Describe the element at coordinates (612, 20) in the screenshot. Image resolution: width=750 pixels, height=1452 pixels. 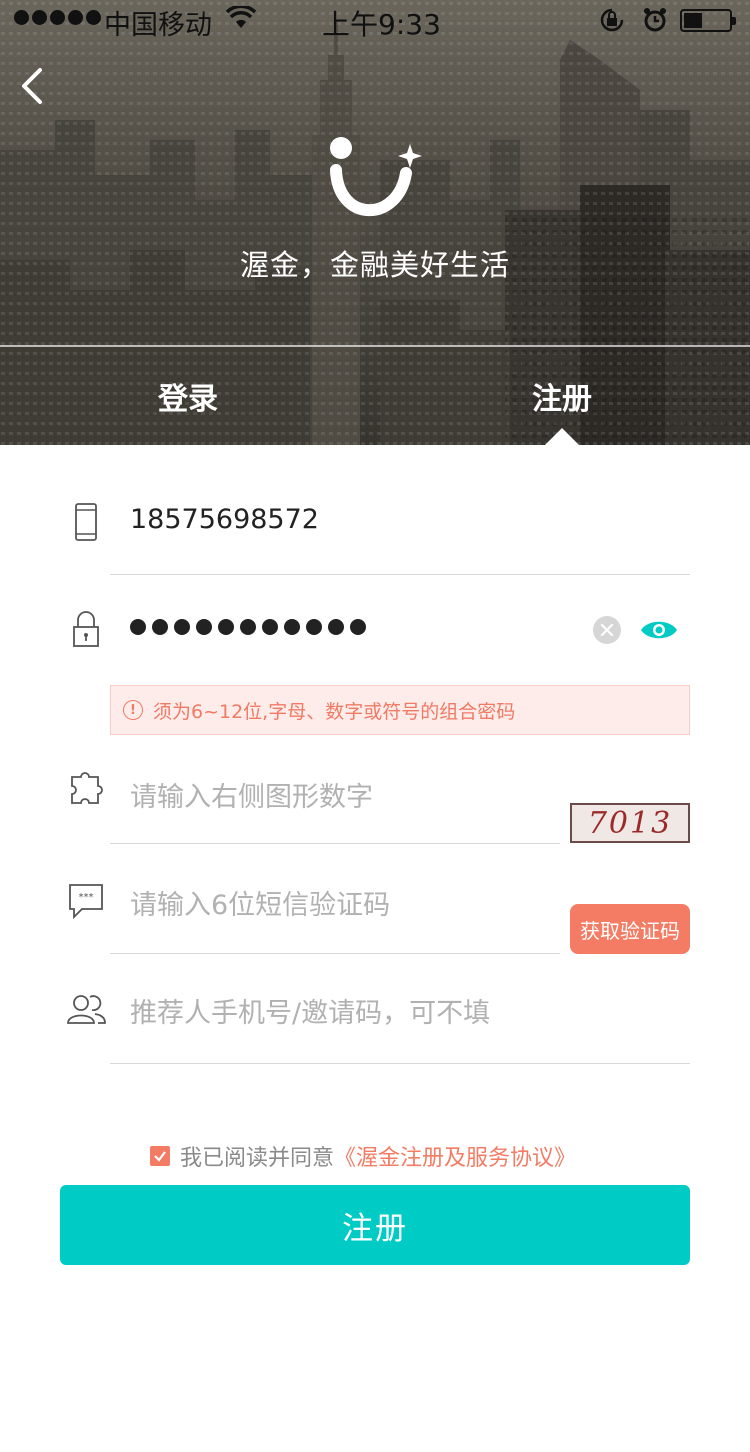
I see `rotation-lock-icon` at that location.